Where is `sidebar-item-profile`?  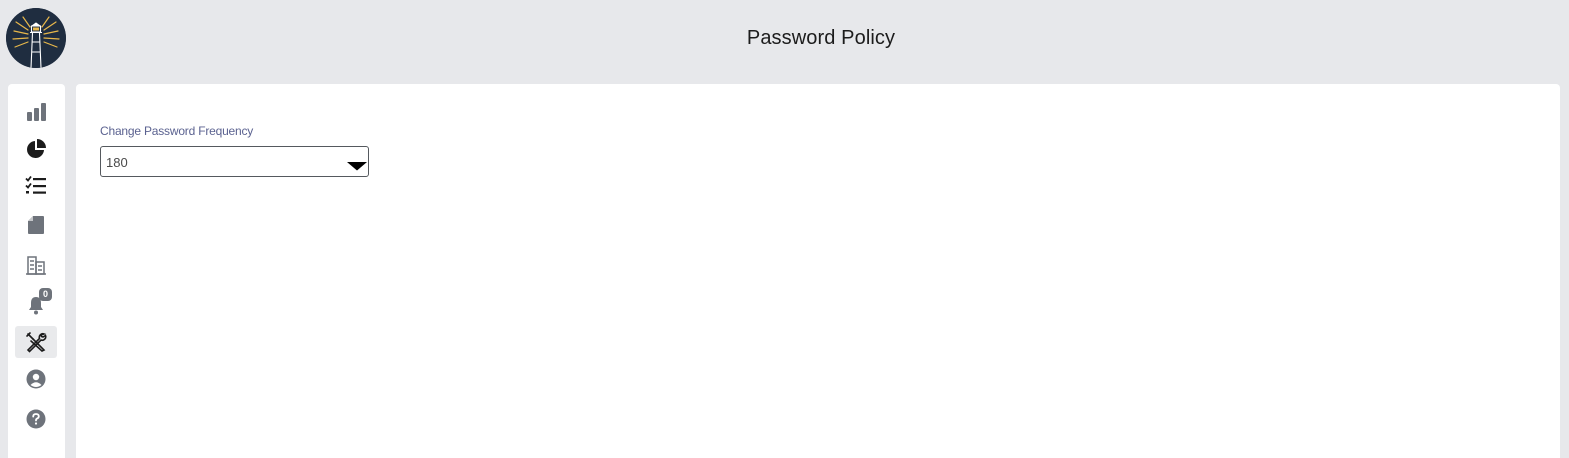
sidebar-item-profile is located at coordinates (36, 379).